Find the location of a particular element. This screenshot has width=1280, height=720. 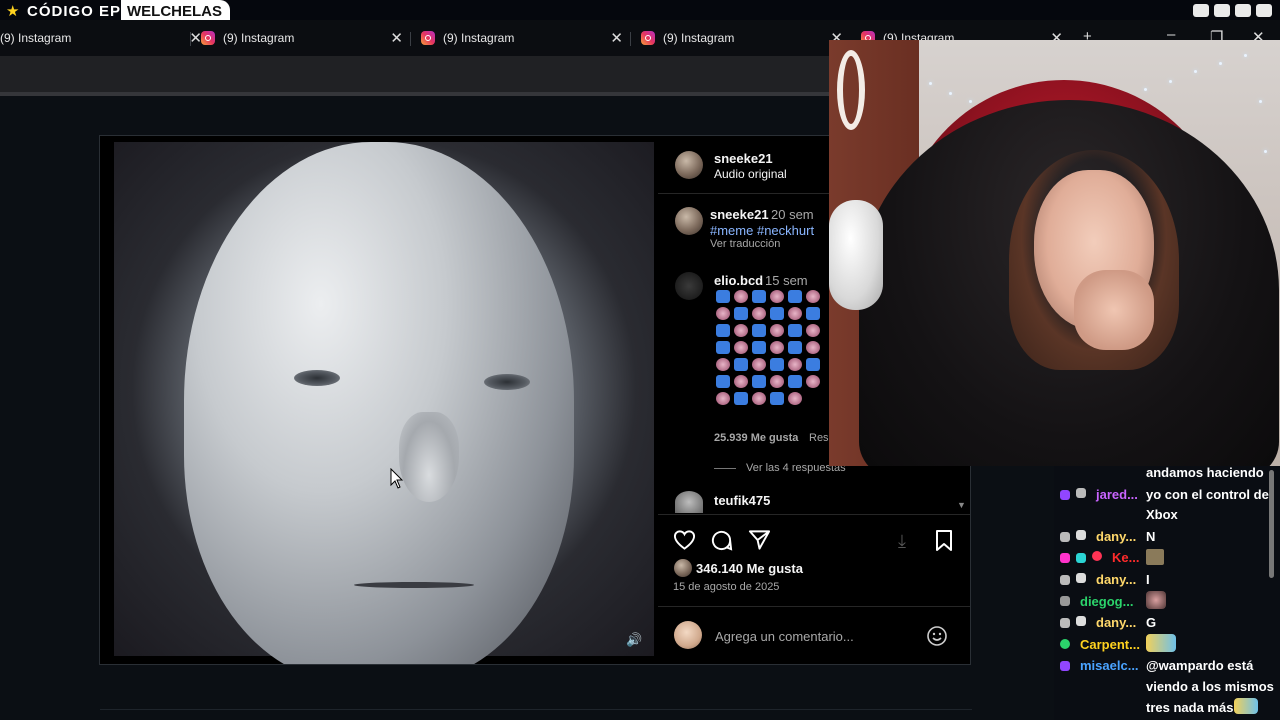

left-eye is located at coordinates (317, 378).